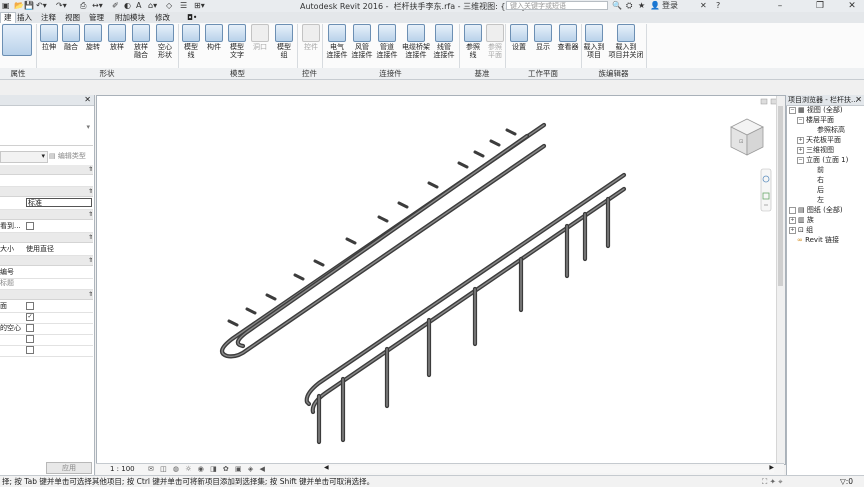 This screenshot has width=864, height=487. What do you see at coordinates (519, 37) in the screenshot?
I see `set-button: 设置` at bounding box center [519, 37].